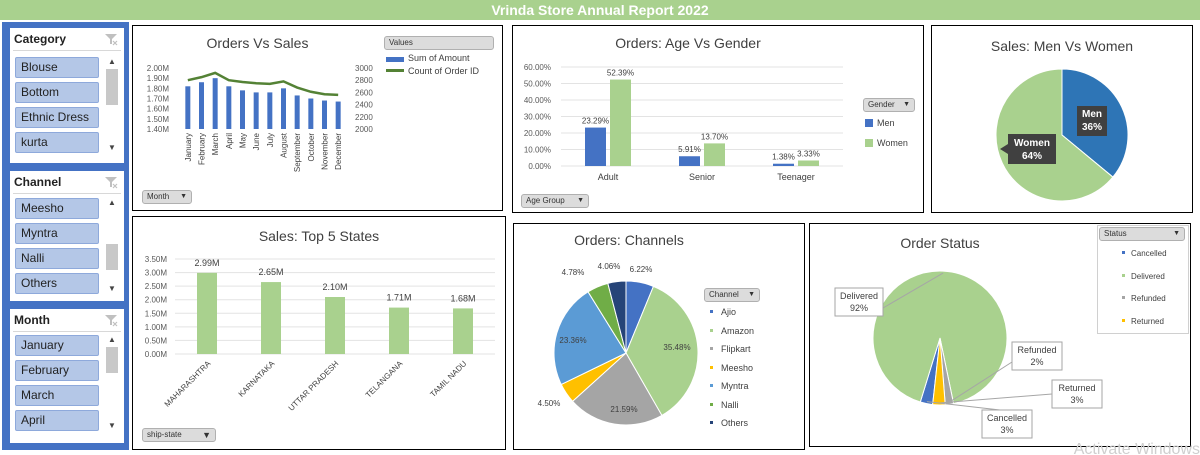  Describe the element at coordinates (334, 287) in the screenshot. I see `data-label: 2.10M` at that location.